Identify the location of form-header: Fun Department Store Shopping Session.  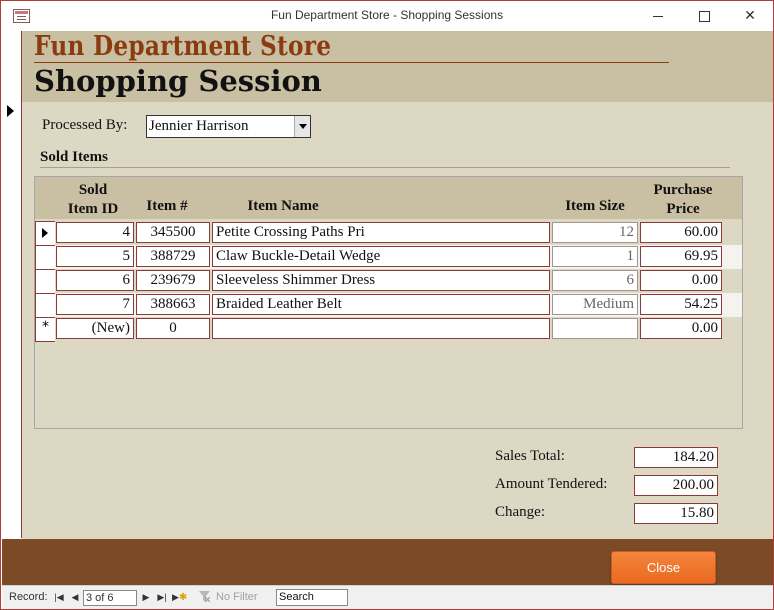
(397, 66).